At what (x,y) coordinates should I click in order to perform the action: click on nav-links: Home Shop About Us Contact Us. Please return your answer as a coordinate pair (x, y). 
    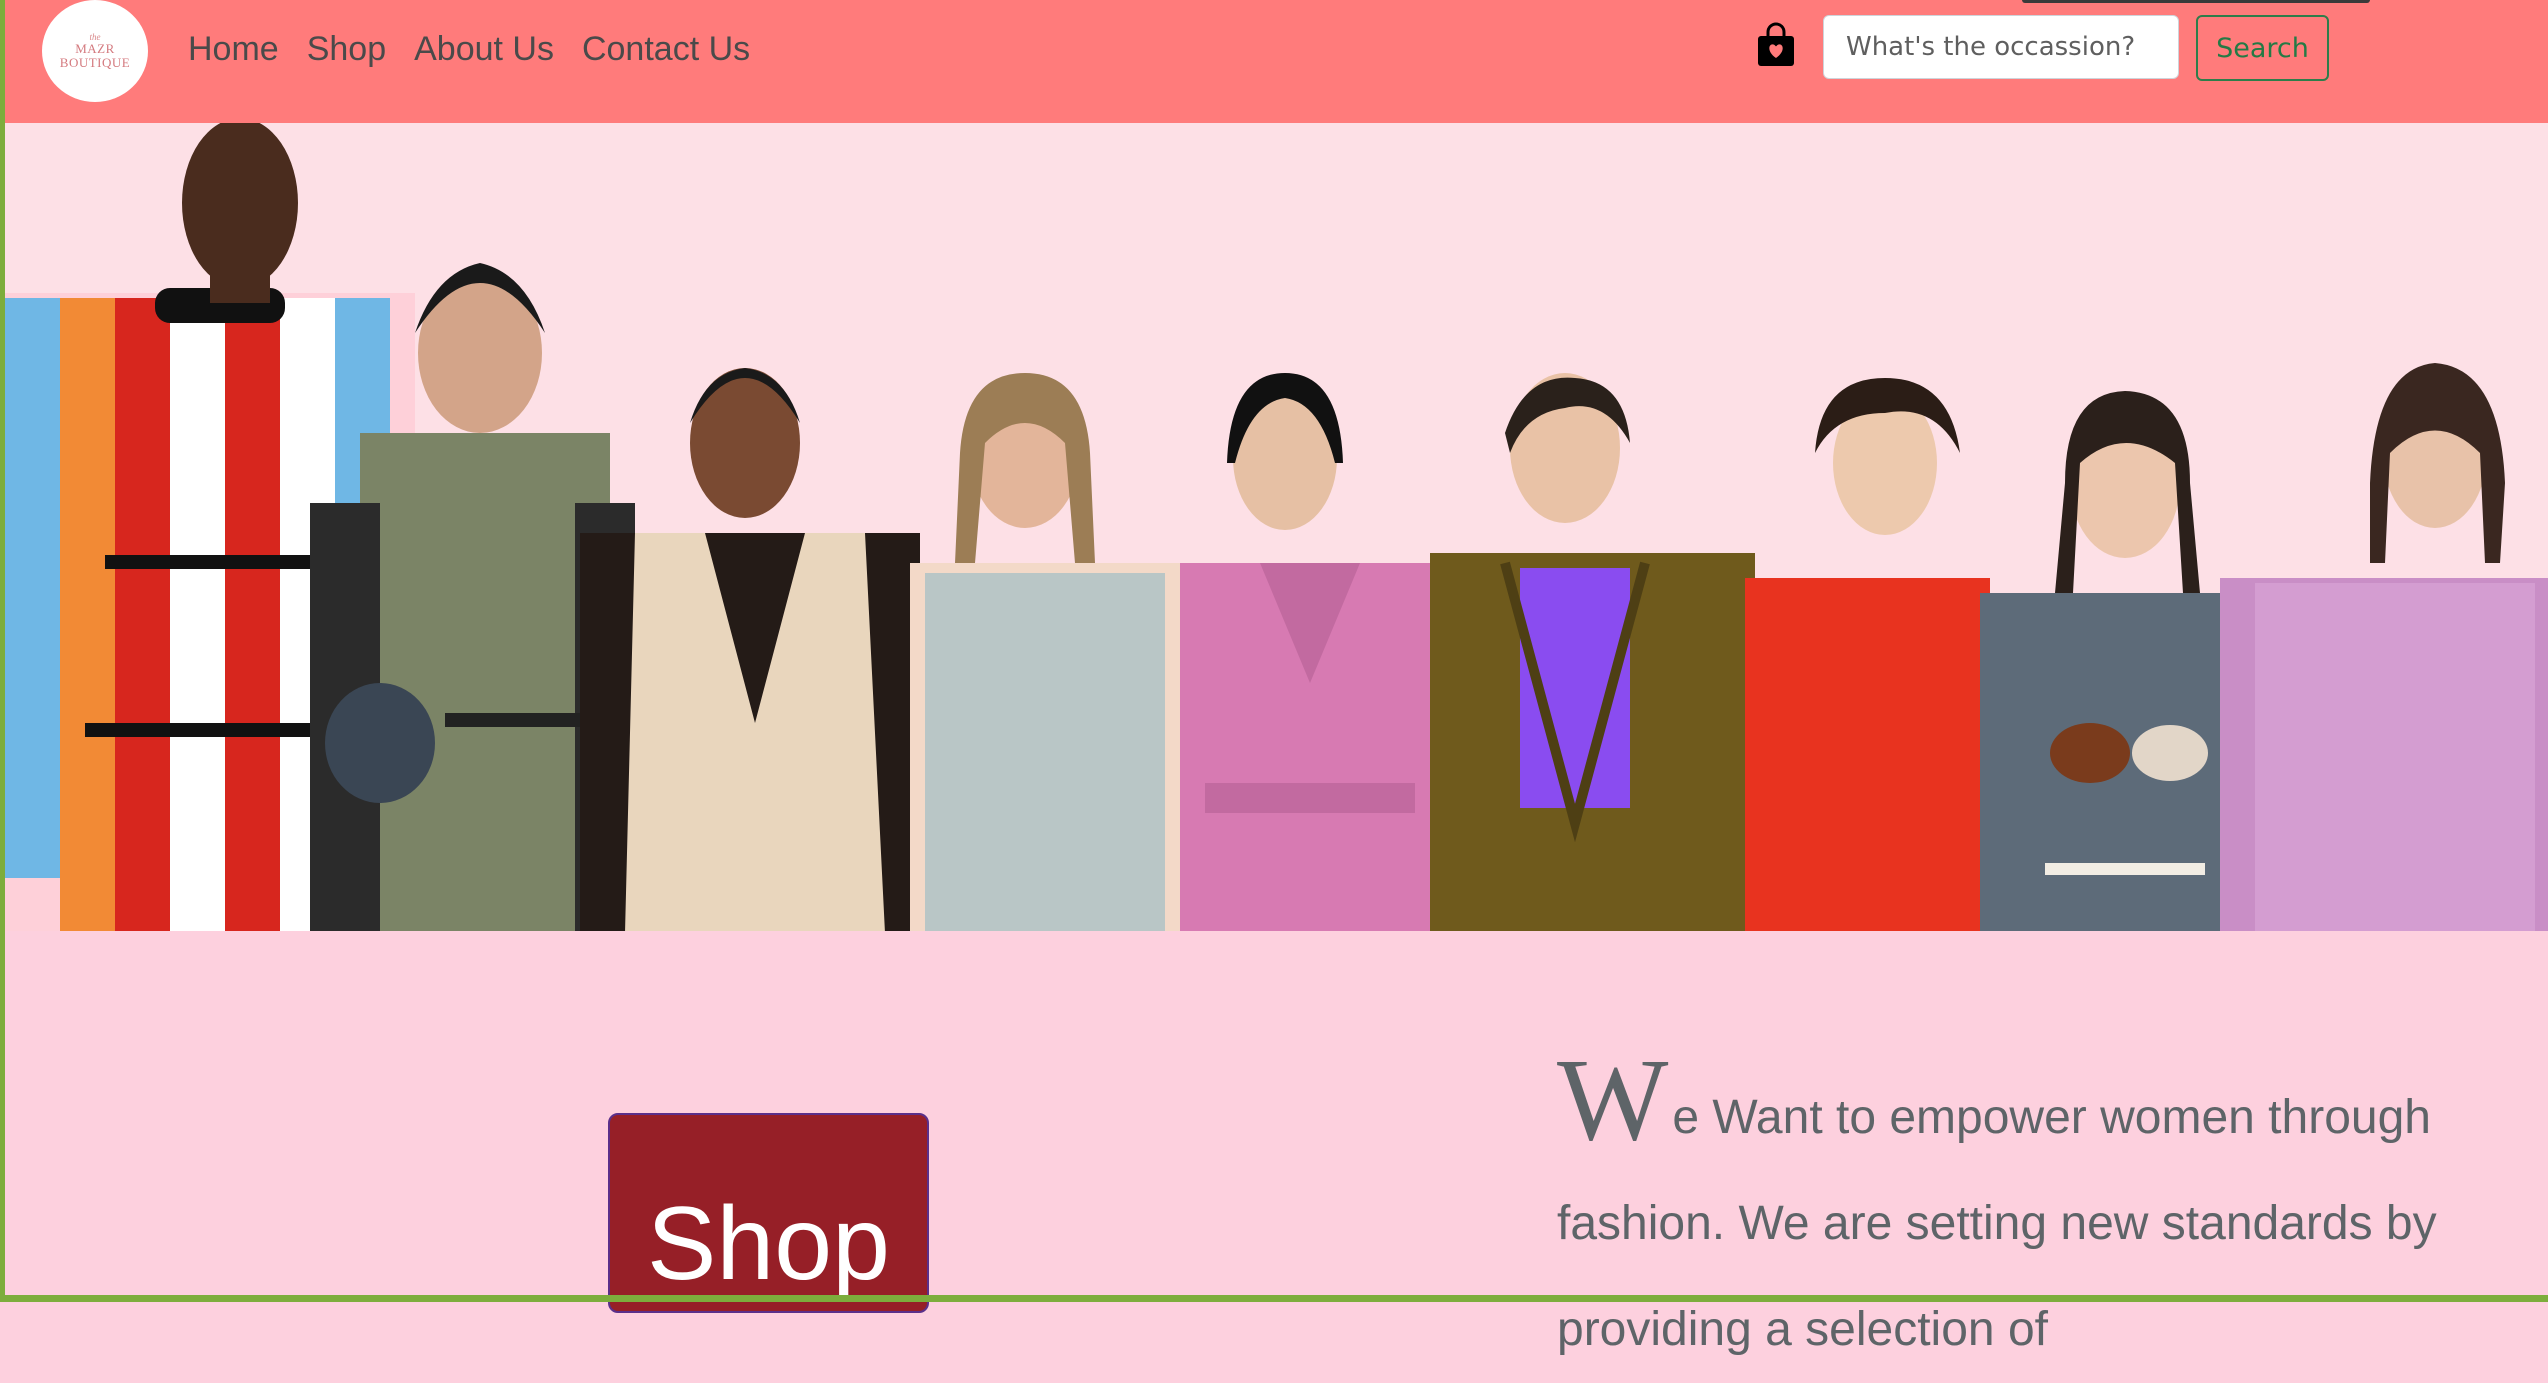
    Looking at the image, I should click on (483, 49).